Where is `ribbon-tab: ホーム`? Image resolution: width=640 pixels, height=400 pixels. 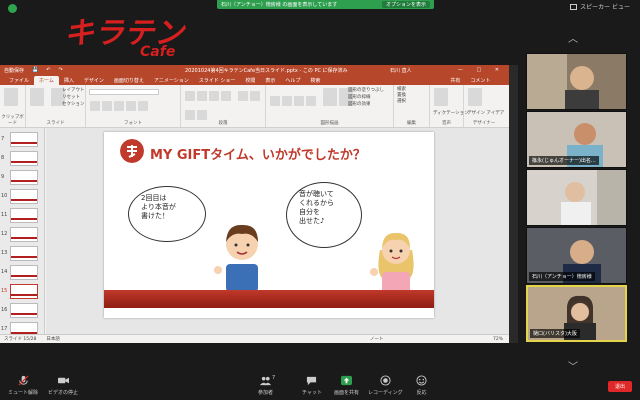
ribbon-tab: ホーム is located at coordinates (46, 80).